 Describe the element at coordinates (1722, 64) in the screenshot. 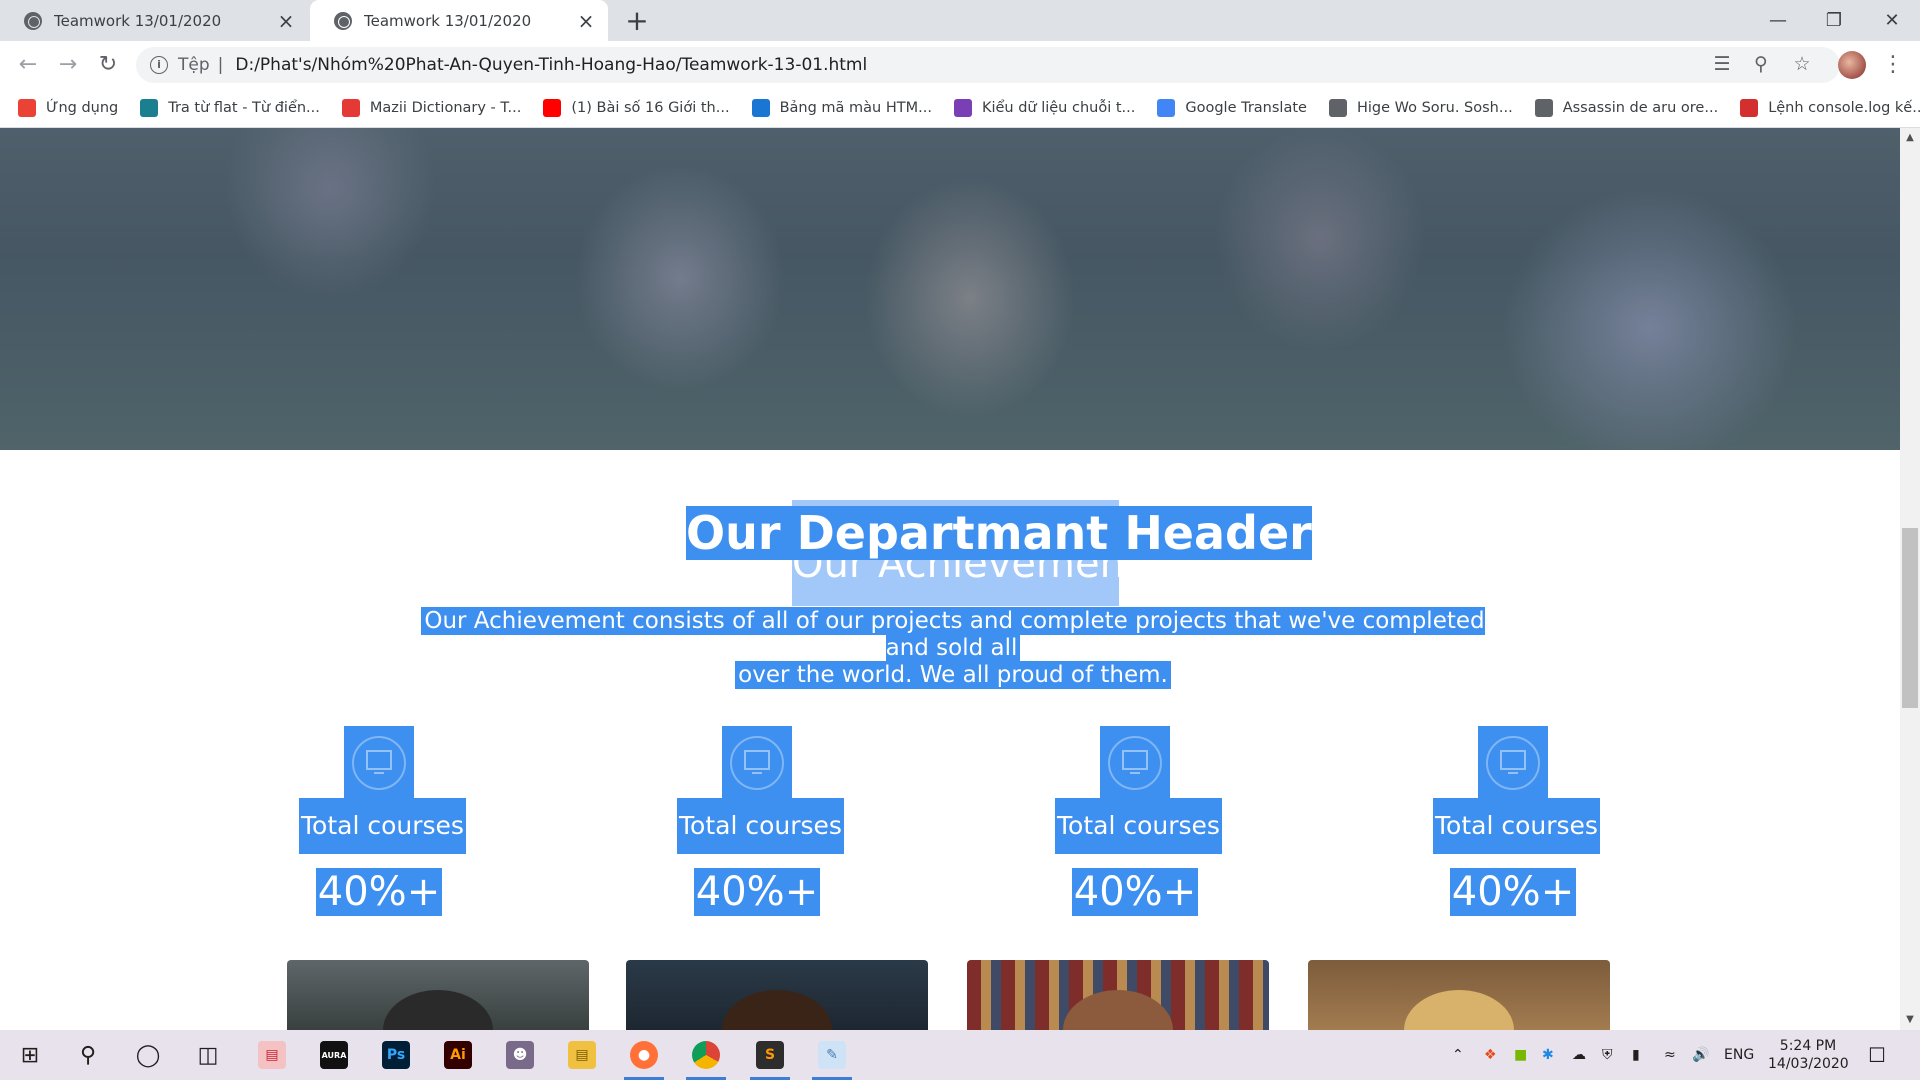

I see `translate-page-icon: ☰` at that location.